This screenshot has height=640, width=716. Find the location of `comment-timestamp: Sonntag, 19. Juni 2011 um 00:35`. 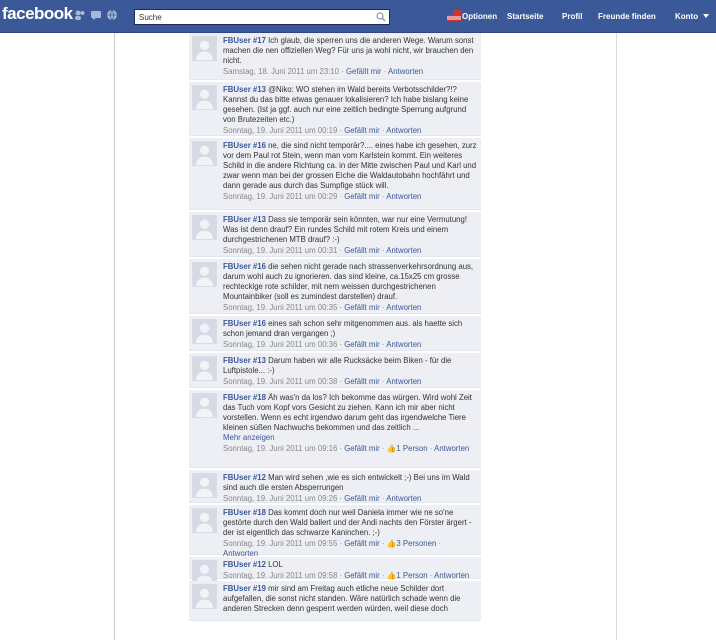

comment-timestamp: Sonntag, 19. Juni 2011 um 00:35 is located at coordinates (280, 307).